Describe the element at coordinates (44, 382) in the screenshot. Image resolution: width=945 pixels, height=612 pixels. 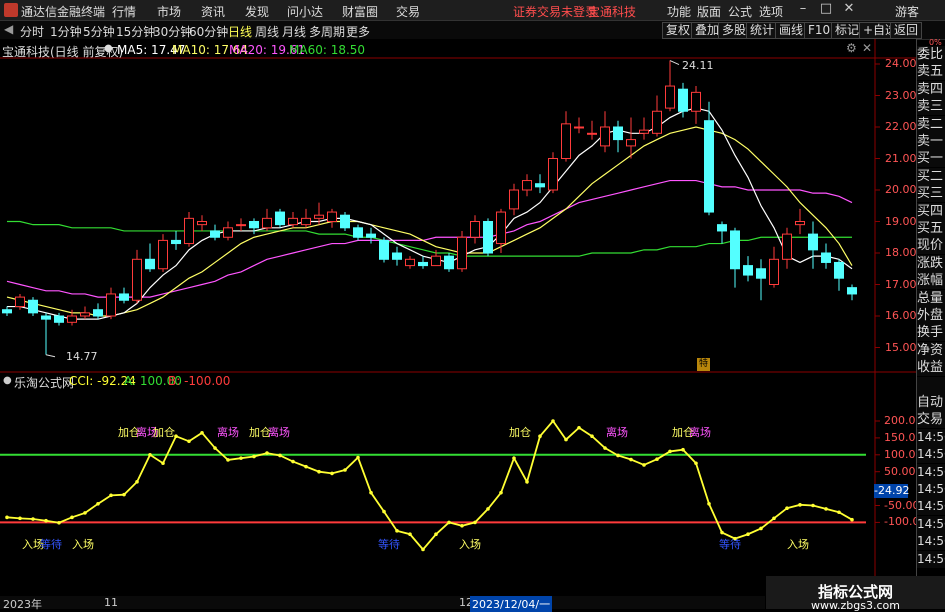
I see `indicator-title: 乐淘公式网` at that location.